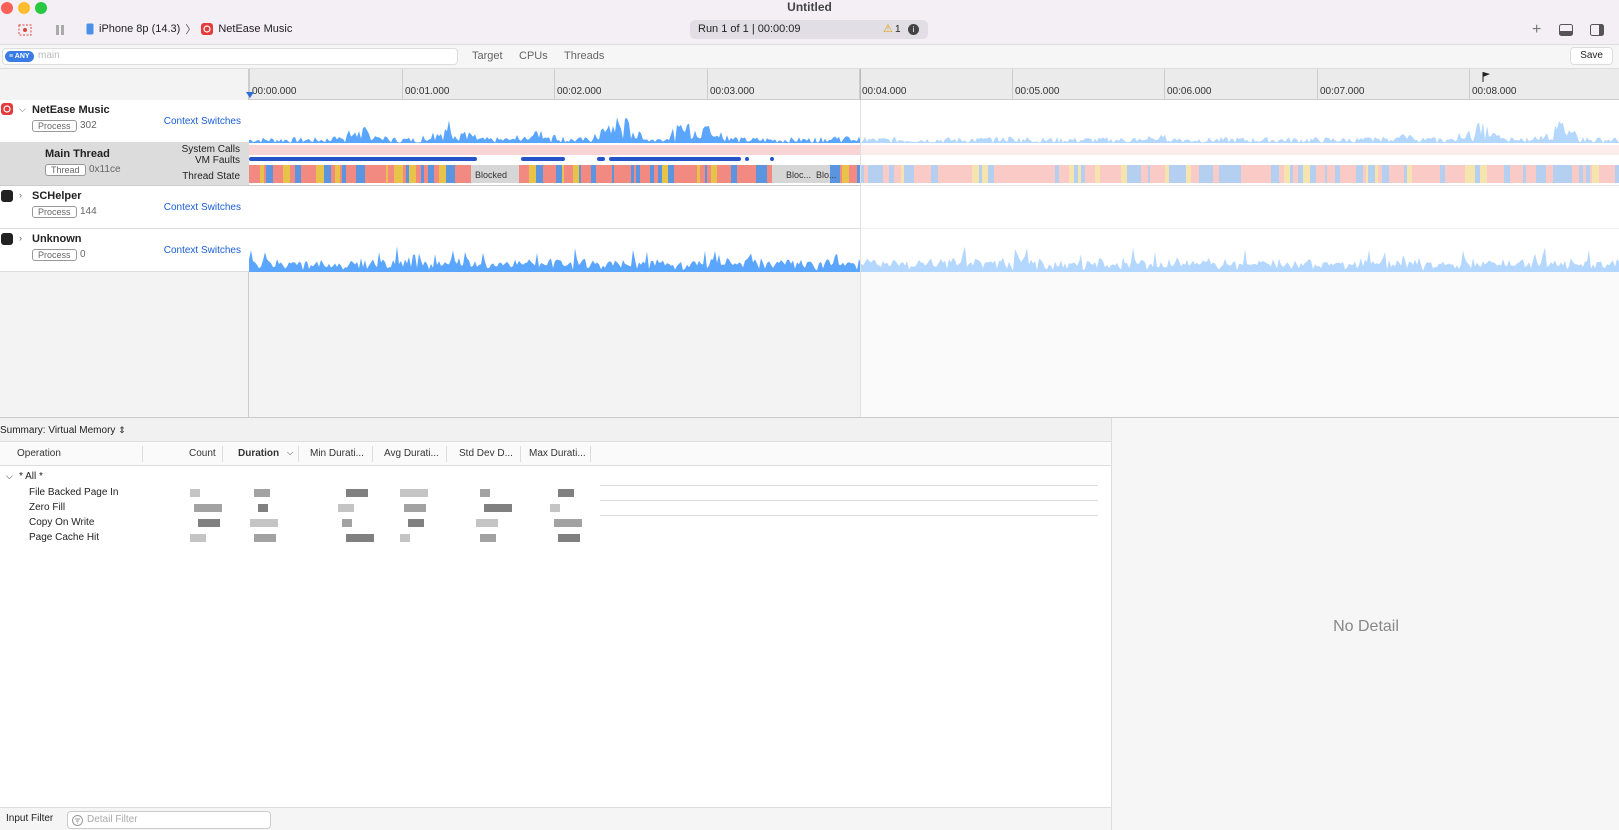 This screenshot has height=830, width=1619. I want to click on toggle-detail-area-button, so click(1566, 30).